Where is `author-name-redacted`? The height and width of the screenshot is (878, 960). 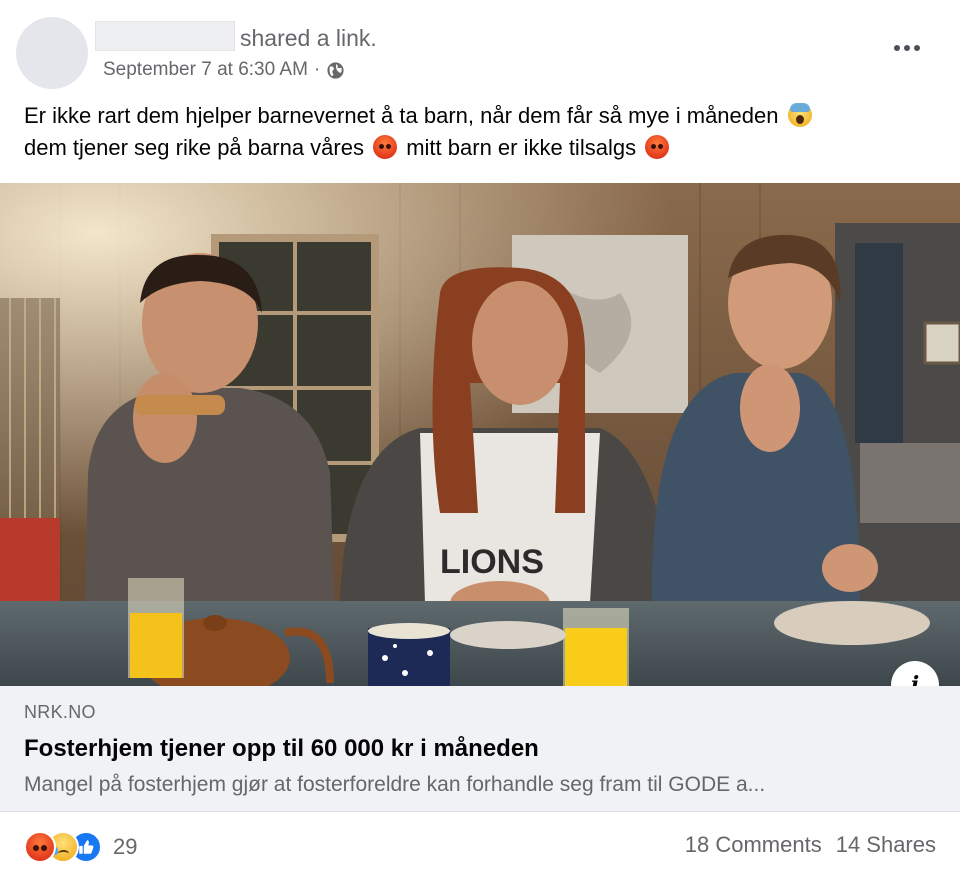
author-name-redacted is located at coordinates (165, 36).